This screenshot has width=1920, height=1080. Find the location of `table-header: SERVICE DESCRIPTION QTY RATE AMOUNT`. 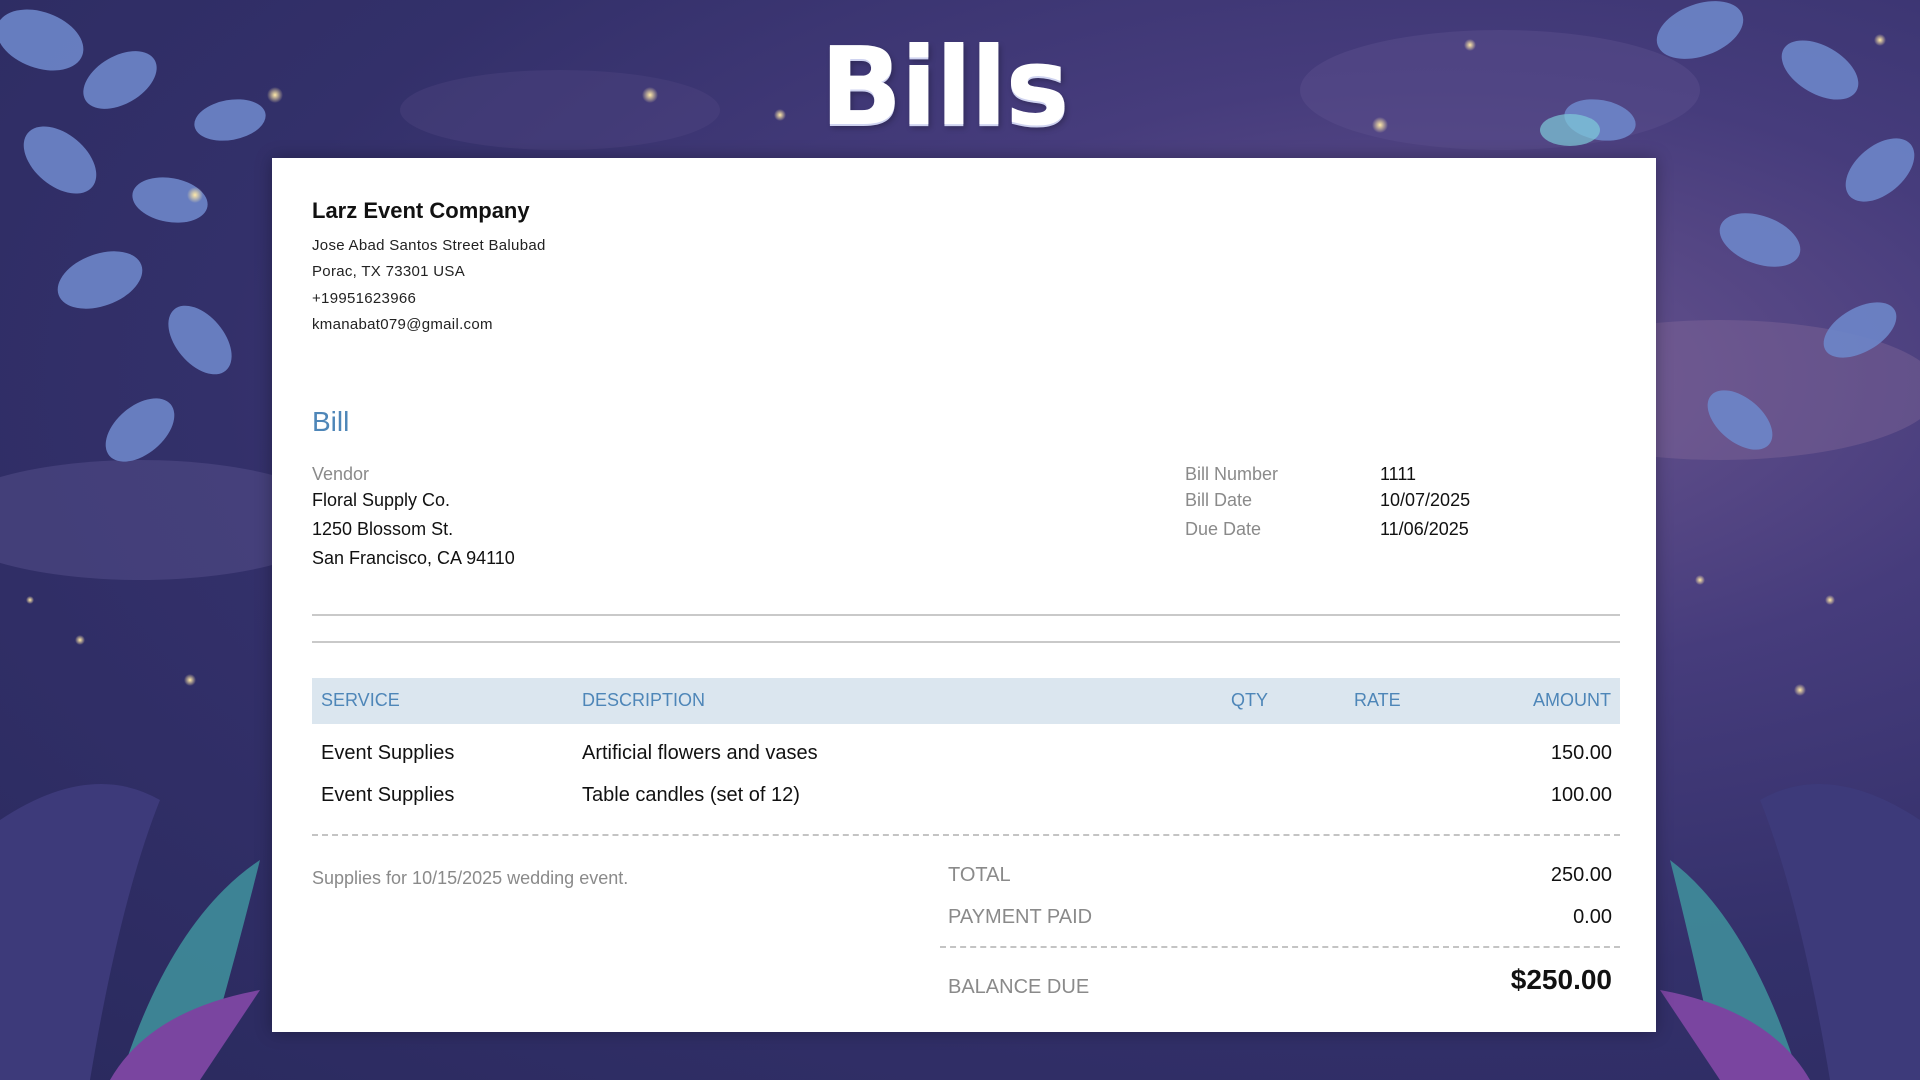

table-header: SERVICE DESCRIPTION QTY RATE AMOUNT is located at coordinates (966, 701).